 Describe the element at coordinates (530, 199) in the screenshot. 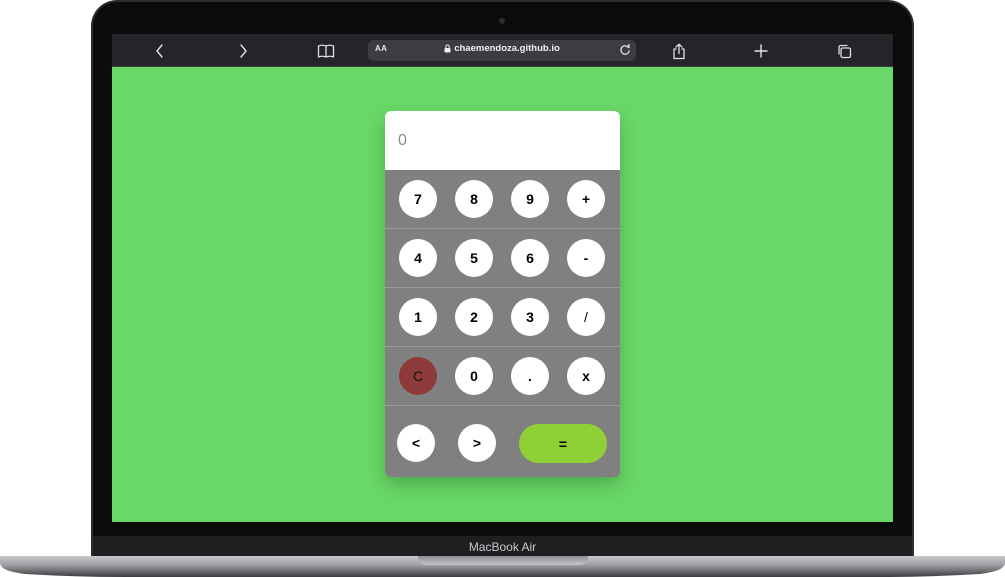

I see `key-9: 9` at that location.